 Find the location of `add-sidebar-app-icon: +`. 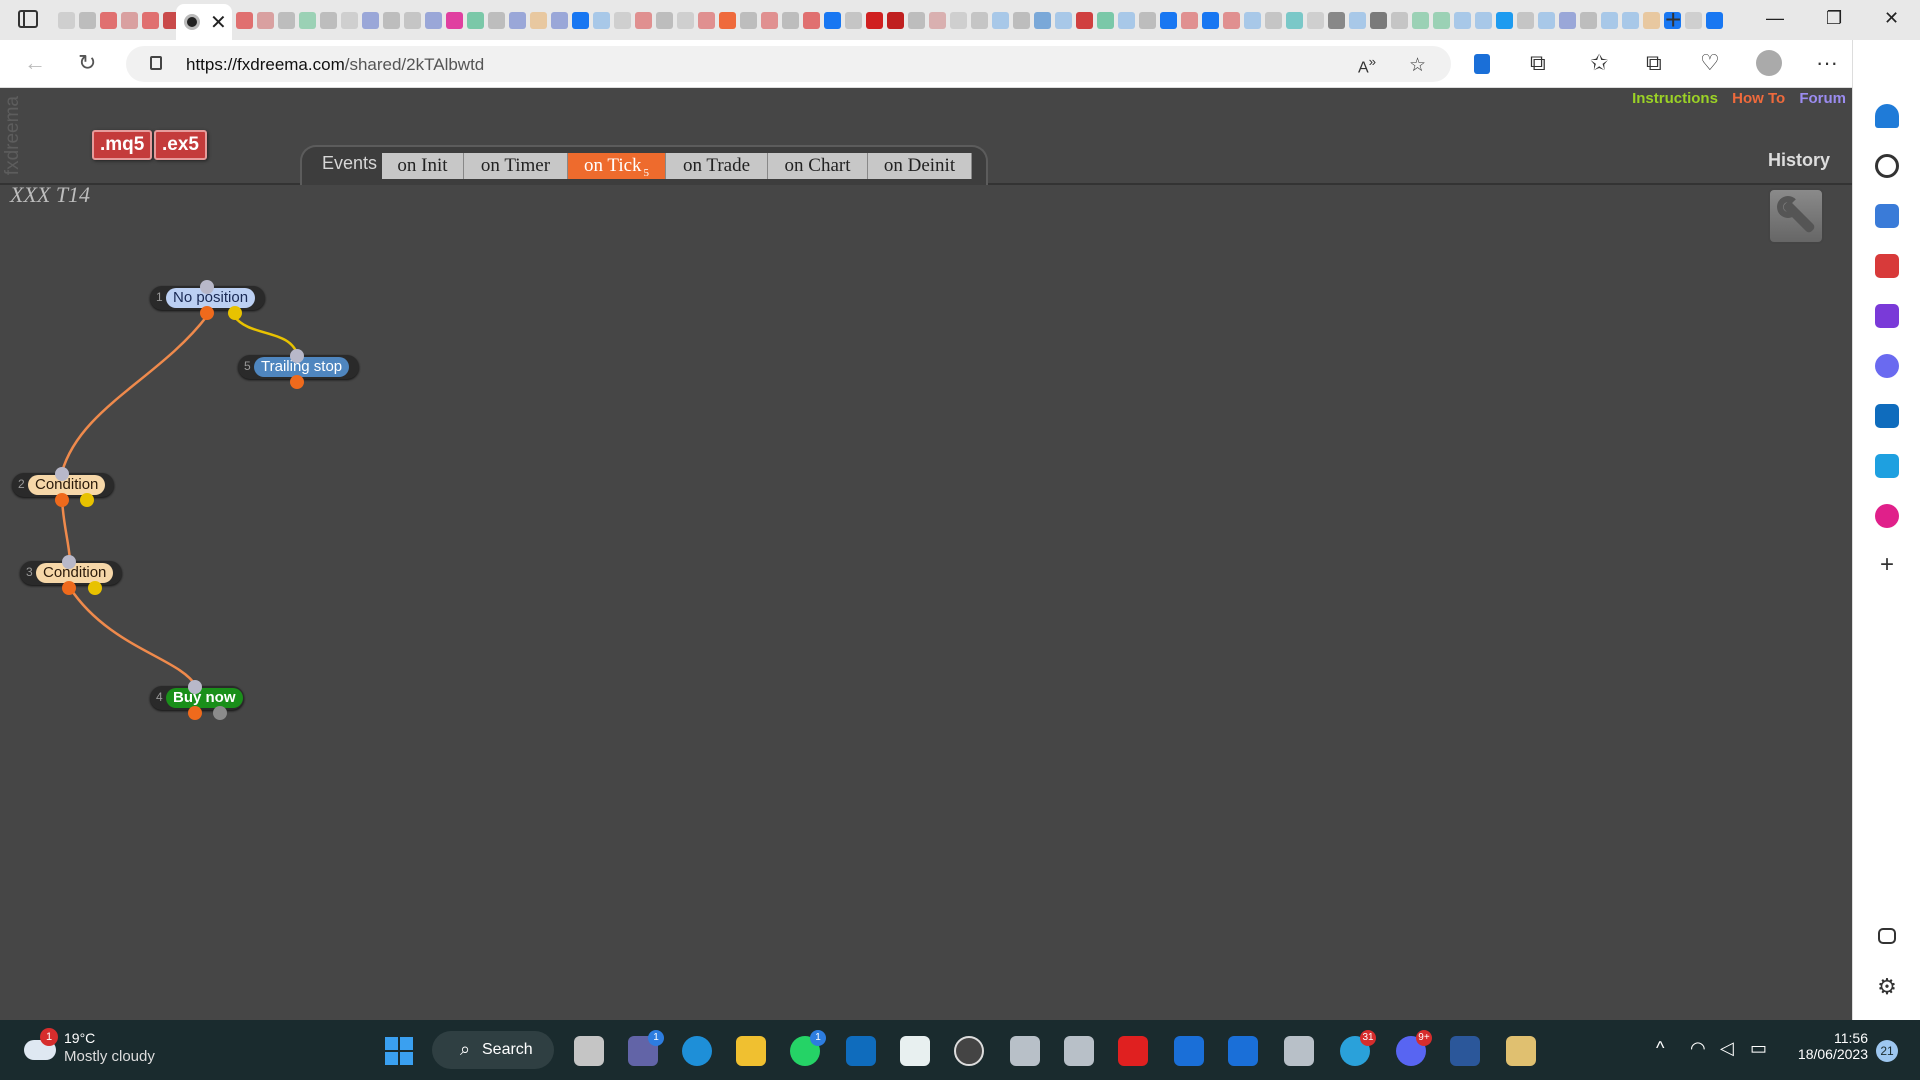

add-sidebar-app-icon: + is located at coordinates (1887, 565).